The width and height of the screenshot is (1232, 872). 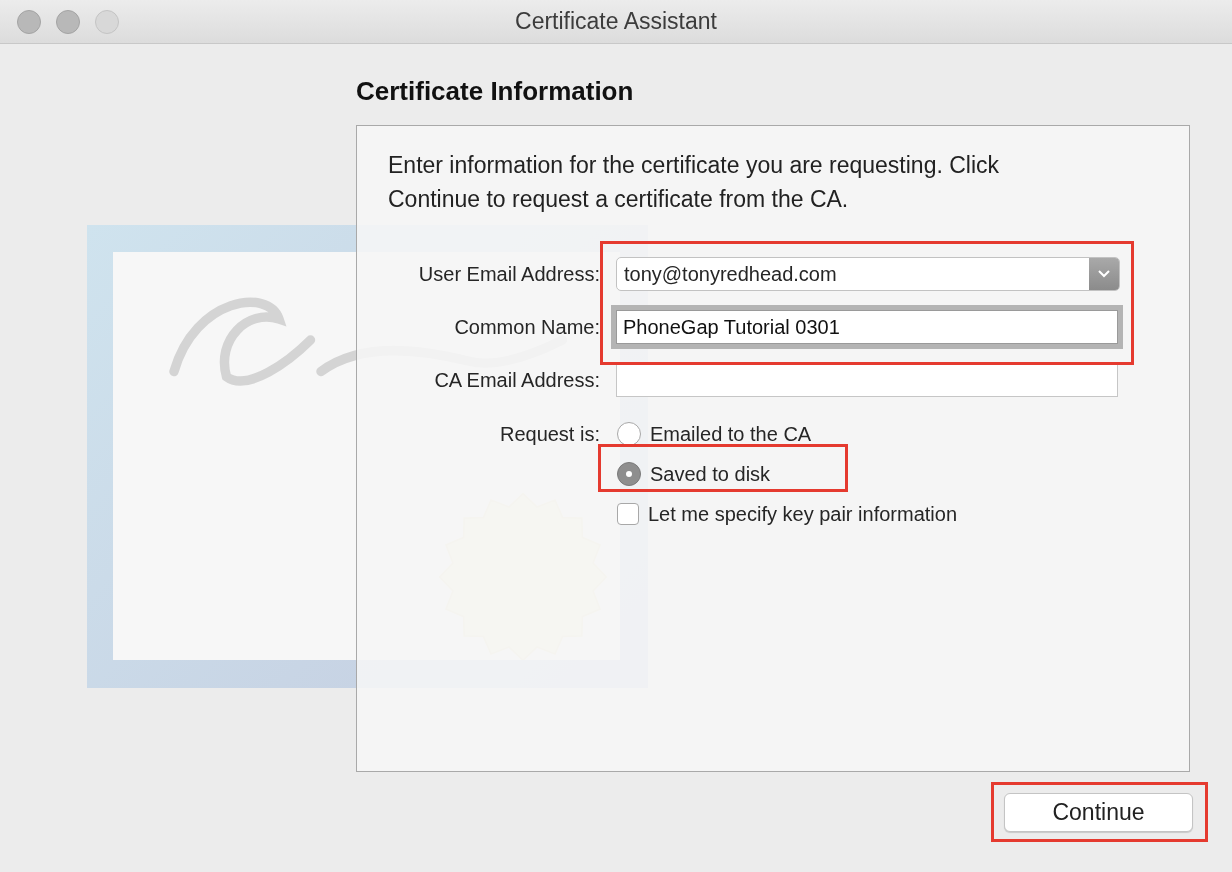 What do you see at coordinates (495, 91) in the screenshot?
I see `section-heading: Certificate Information` at bounding box center [495, 91].